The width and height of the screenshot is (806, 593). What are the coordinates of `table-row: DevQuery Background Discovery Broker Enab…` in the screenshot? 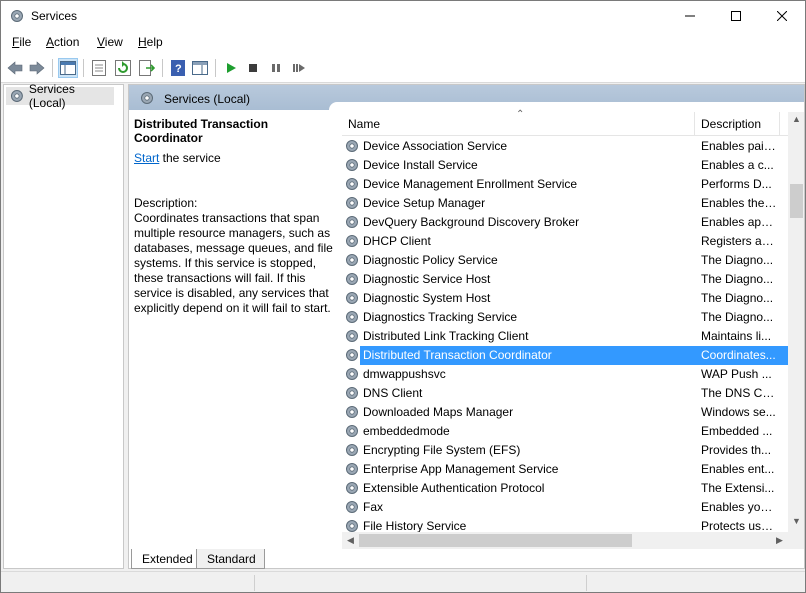 It's located at (565, 222).